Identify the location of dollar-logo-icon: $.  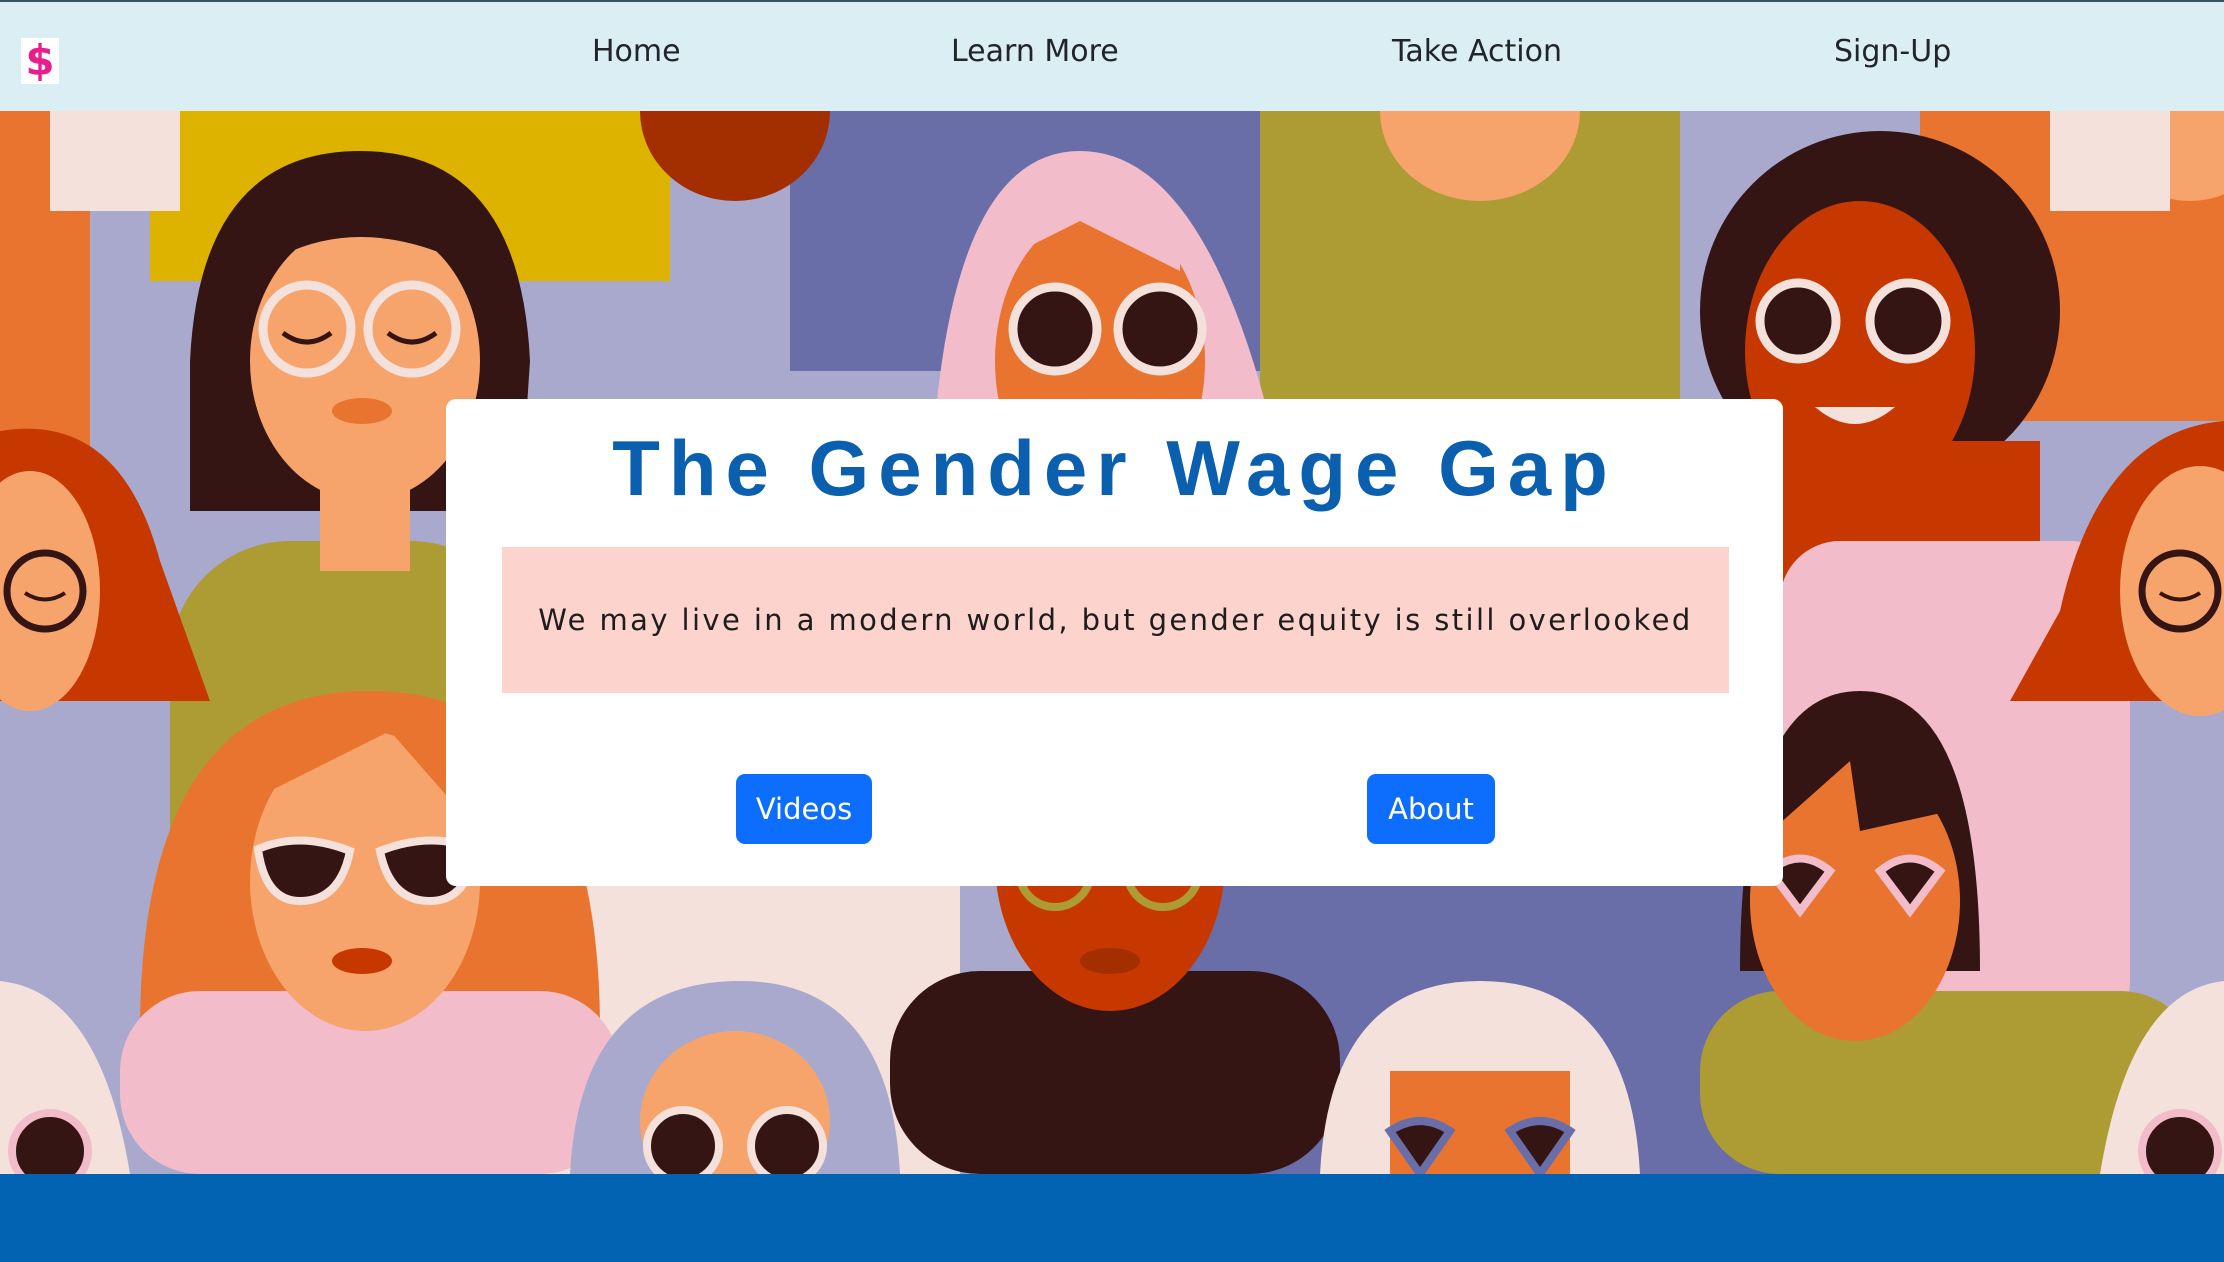
(40, 61).